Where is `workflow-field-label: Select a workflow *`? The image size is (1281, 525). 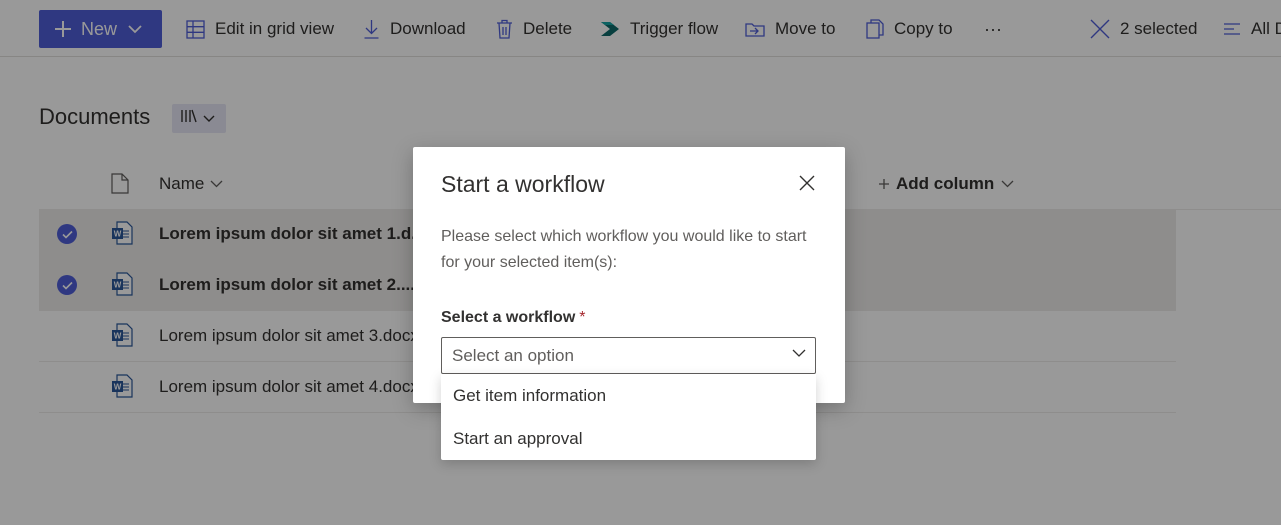 workflow-field-label: Select a workflow * is located at coordinates (513, 318).